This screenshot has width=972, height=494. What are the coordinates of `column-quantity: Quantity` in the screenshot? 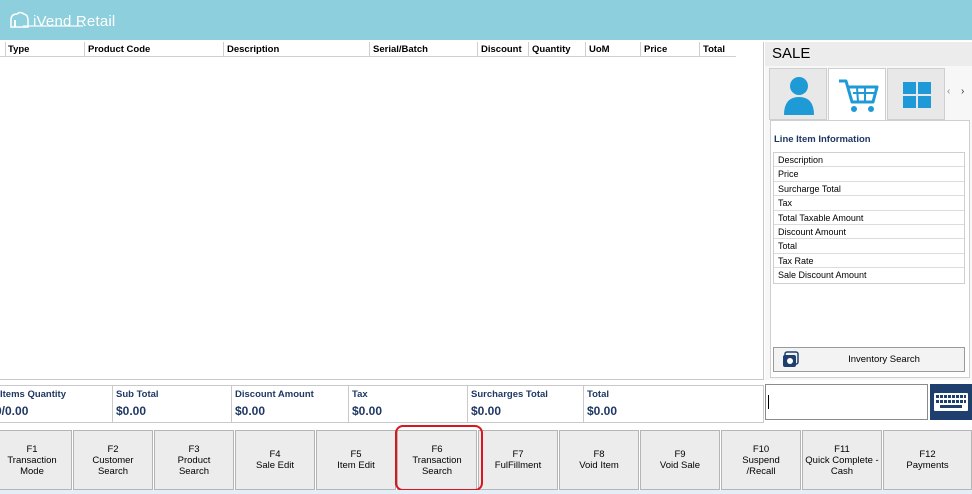 It's located at (557, 49).